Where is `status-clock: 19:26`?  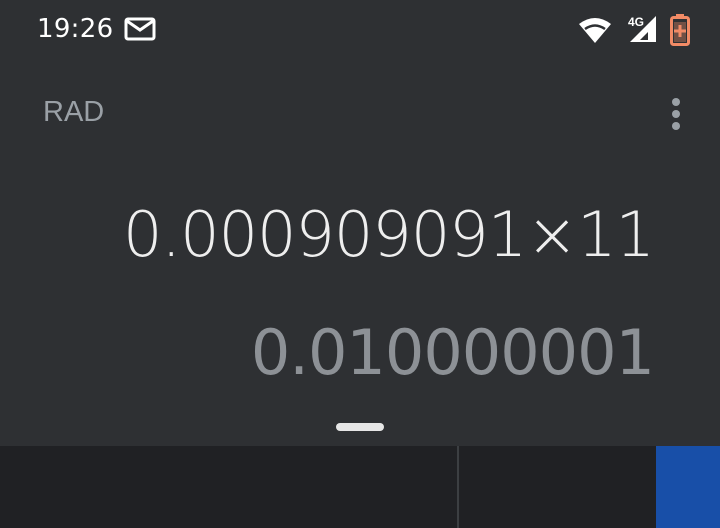
status-clock: 19:26 is located at coordinates (75, 29).